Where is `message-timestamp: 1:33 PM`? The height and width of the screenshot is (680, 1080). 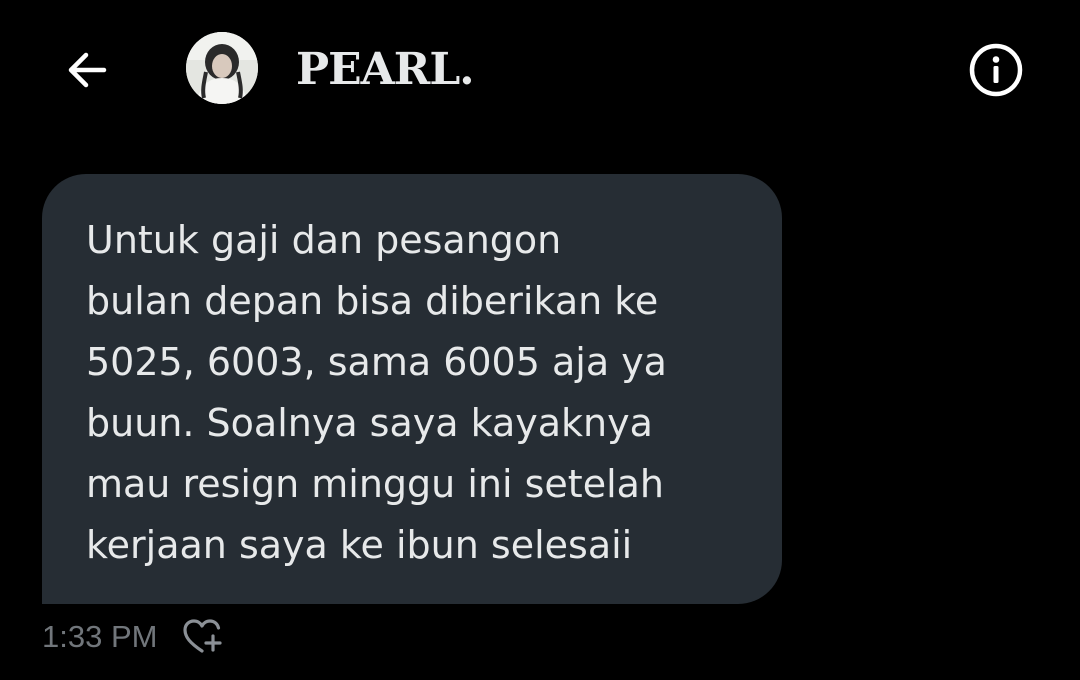 message-timestamp: 1:33 PM is located at coordinates (100, 636).